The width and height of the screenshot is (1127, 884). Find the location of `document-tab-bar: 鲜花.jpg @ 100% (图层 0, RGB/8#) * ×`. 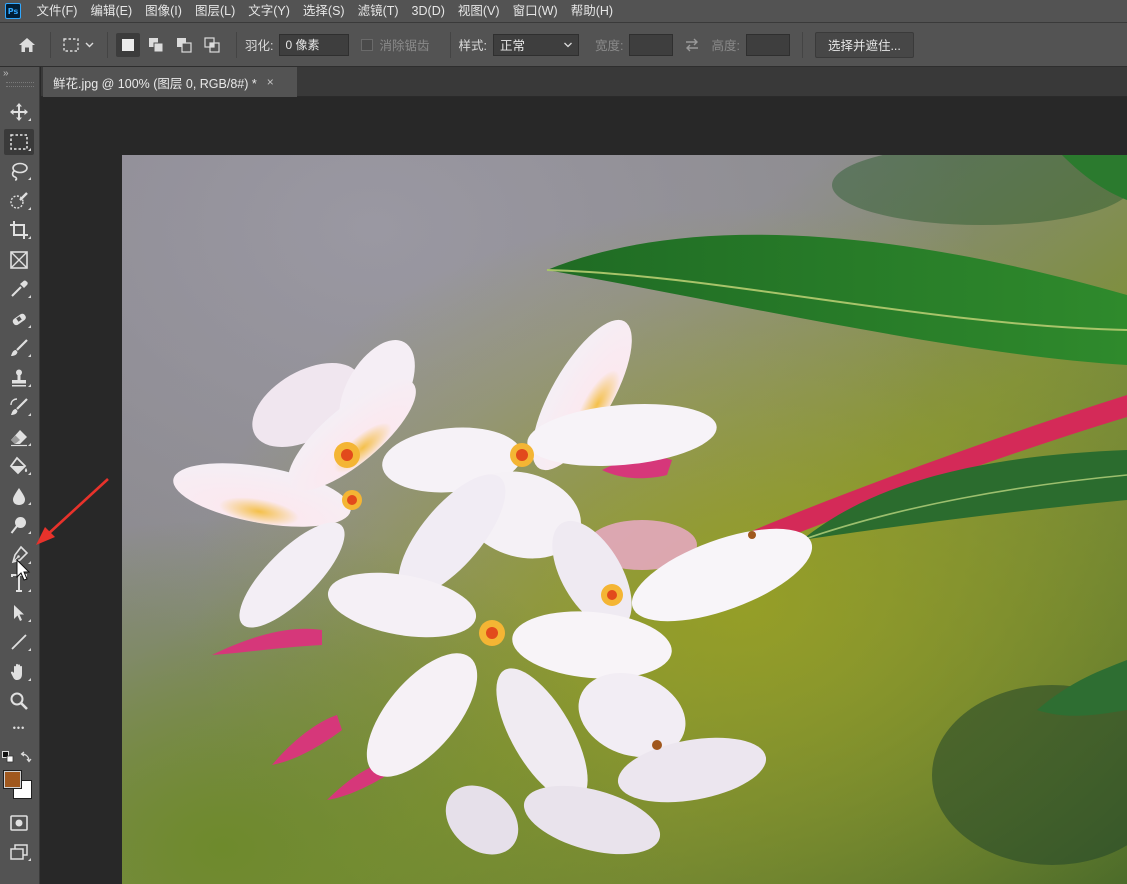

document-tab-bar: 鲜花.jpg @ 100% (图层 0, RGB/8#) * × is located at coordinates (584, 82).